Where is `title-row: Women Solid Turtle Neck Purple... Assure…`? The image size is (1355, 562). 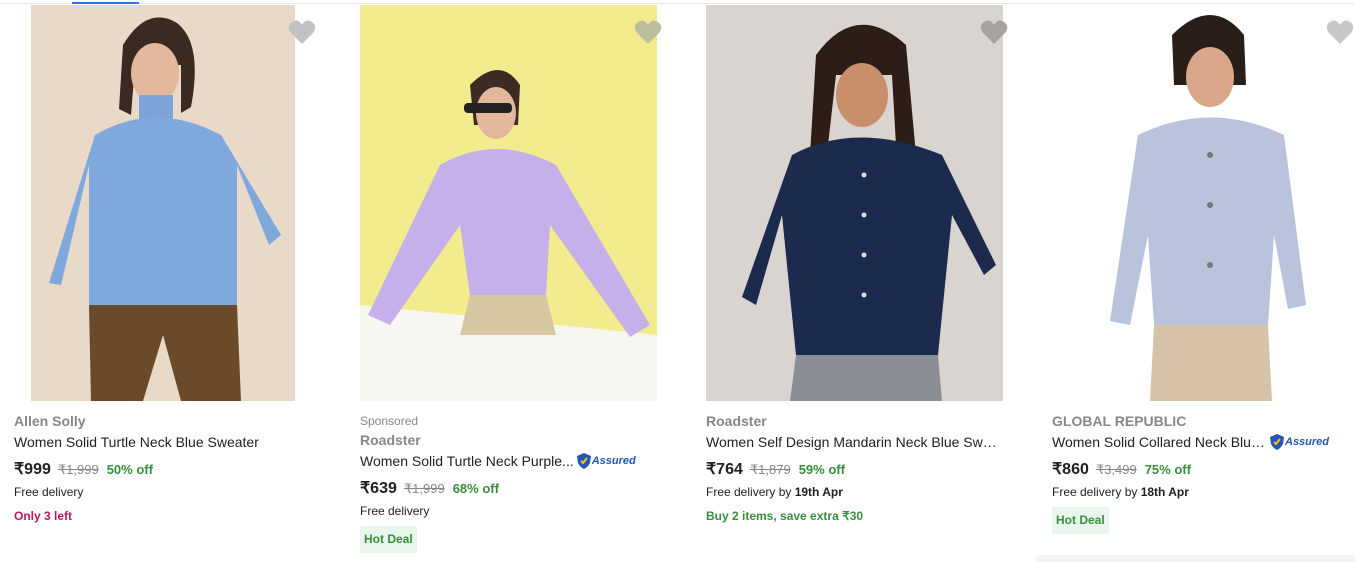
title-row: Women Solid Turtle Neck Purple... Assure… is located at coordinates (525, 461).